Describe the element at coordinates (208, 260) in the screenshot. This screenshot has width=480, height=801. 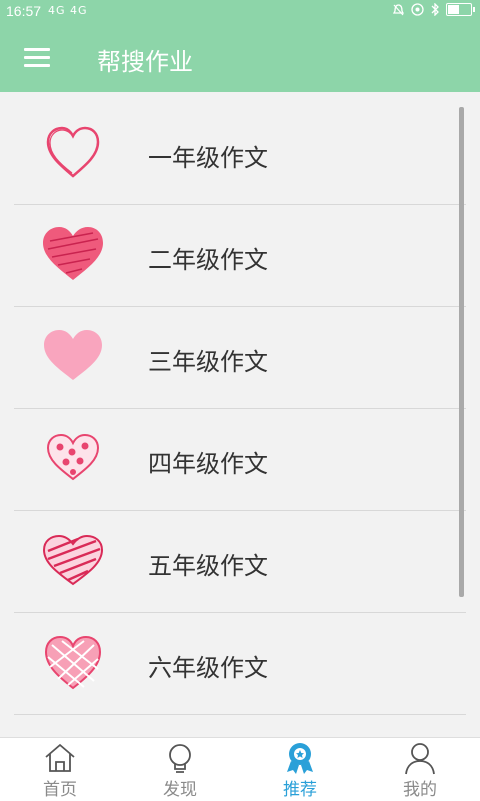
I see `list-item-label: 二年级作文` at that location.